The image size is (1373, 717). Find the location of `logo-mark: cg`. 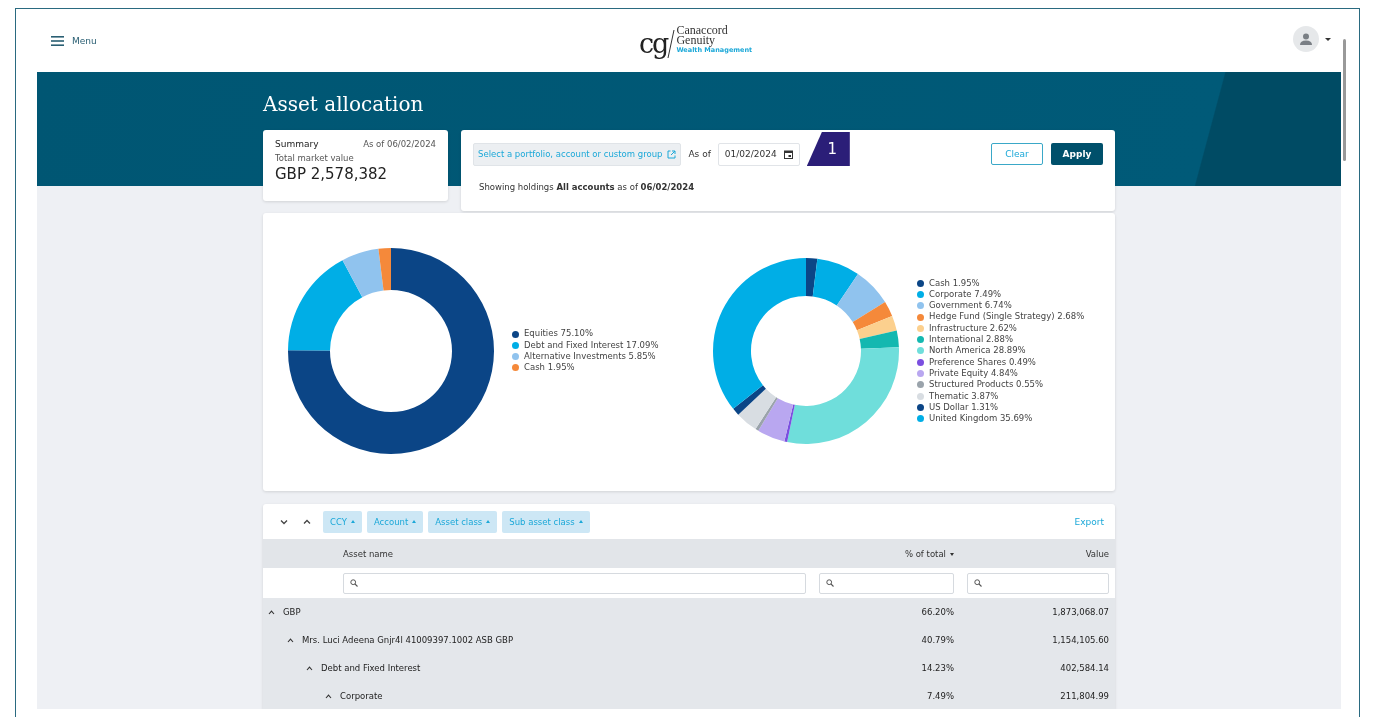

logo-mark: cg is located at coordinates (653, 44).